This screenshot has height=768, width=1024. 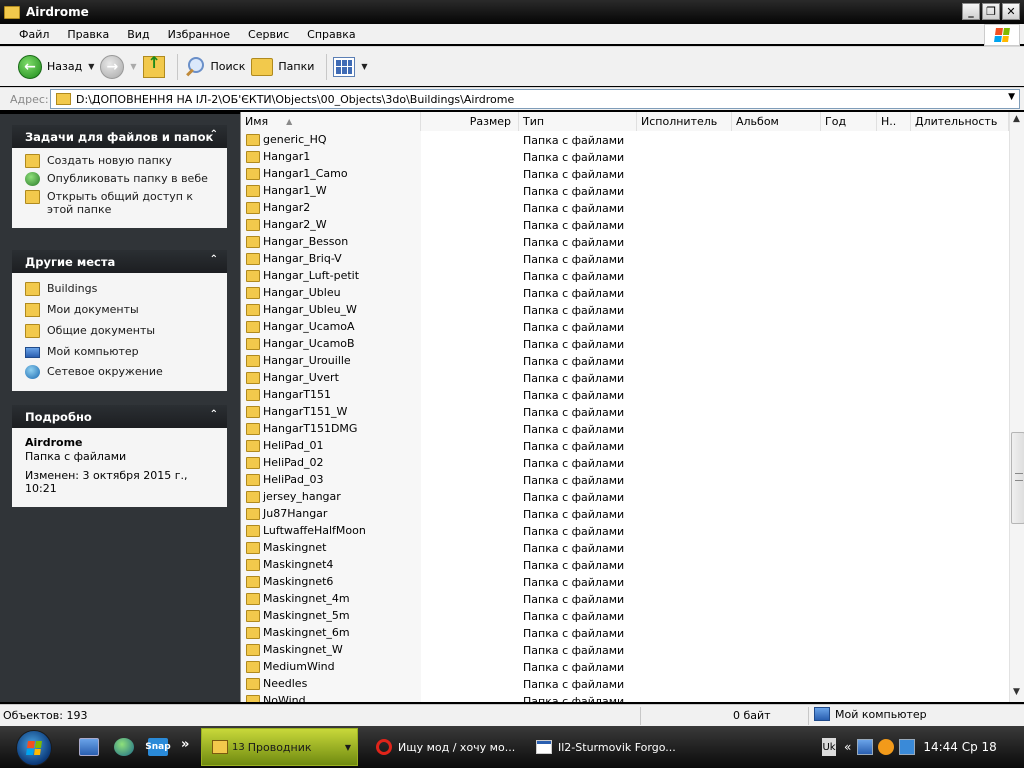 What do you see at coordinates (625, 667) in the screenshot?
I see `table-row: MediumWind Папка с файлами` at bounding box center [625, 667].